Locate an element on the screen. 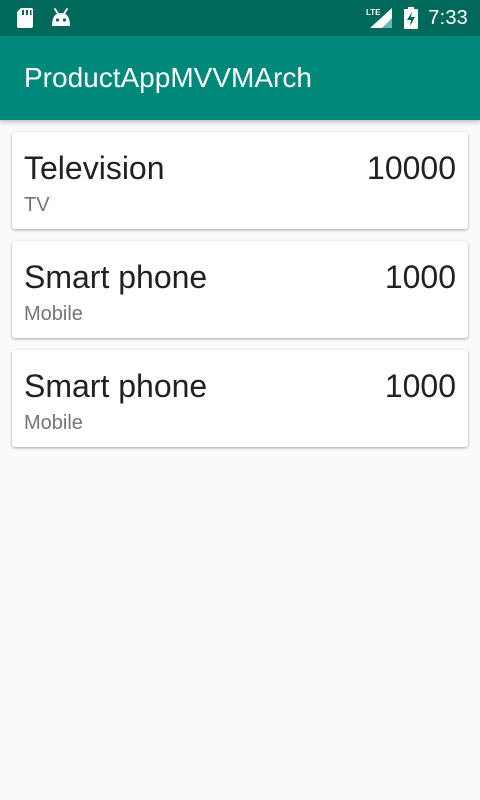 The image size is (480, 800). status-bar: LTE 7:33 is located at coordinates (240, 18).